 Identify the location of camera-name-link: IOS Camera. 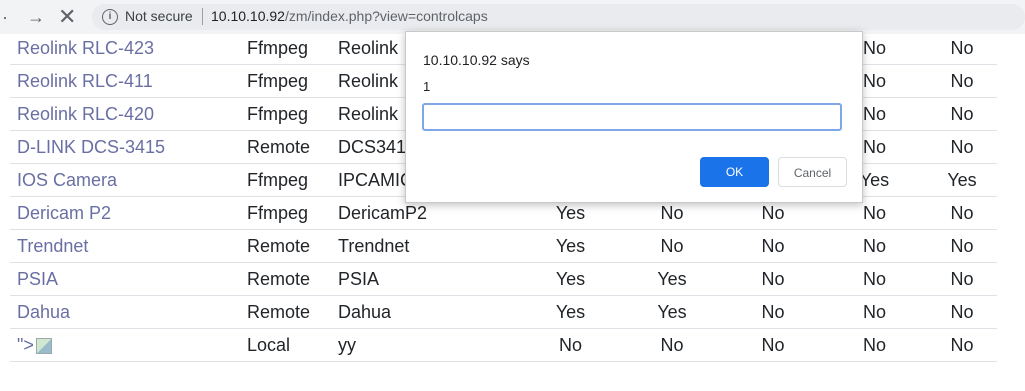
(128, 180).